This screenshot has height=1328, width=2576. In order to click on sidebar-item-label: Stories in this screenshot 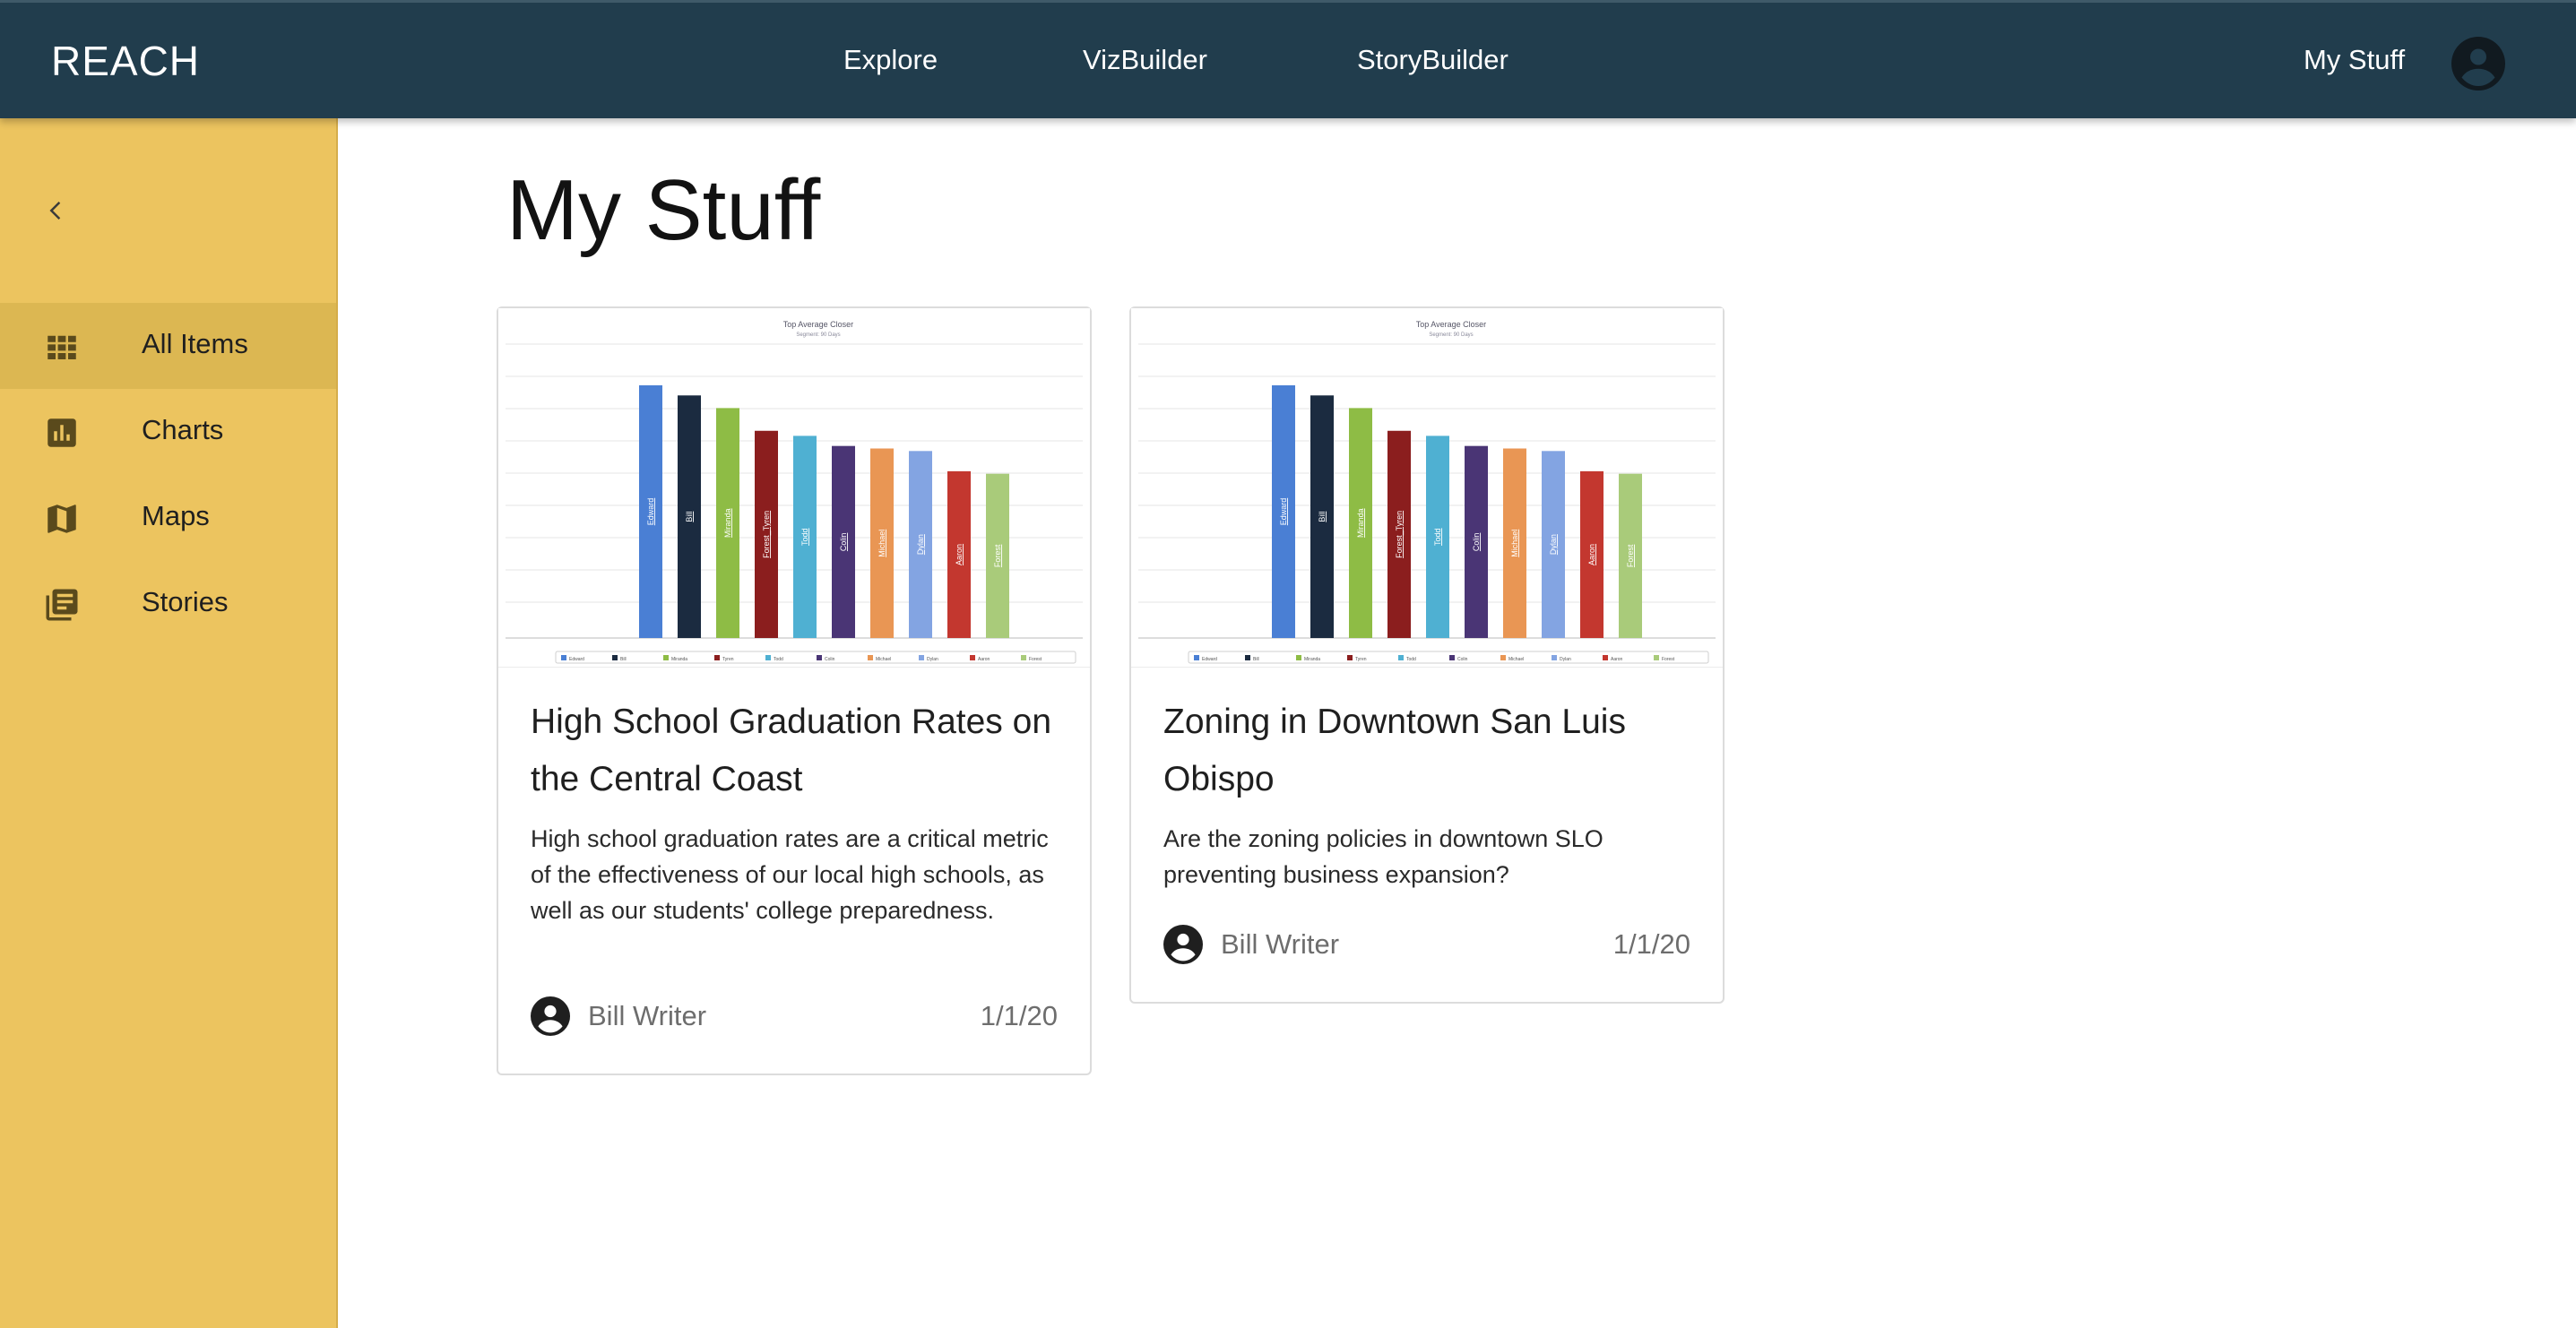, I will do `click(185, 602)`.